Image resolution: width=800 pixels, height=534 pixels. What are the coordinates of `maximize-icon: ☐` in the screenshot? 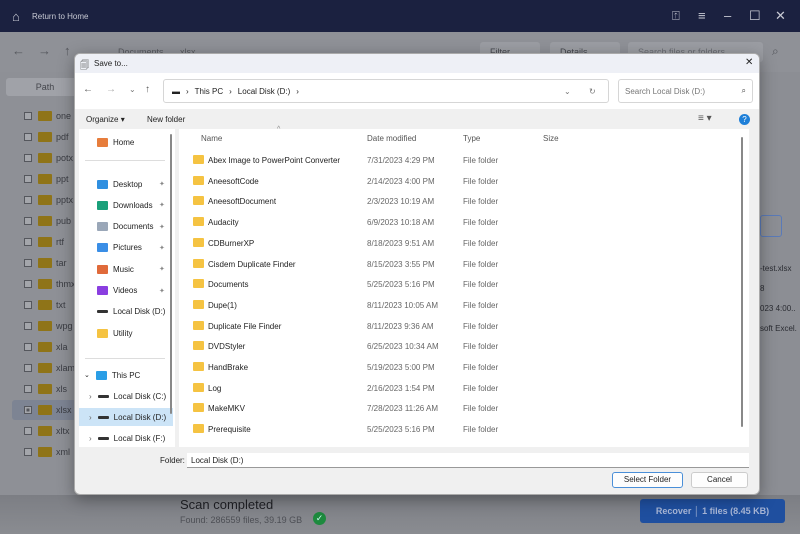 It's located at (755, 16).